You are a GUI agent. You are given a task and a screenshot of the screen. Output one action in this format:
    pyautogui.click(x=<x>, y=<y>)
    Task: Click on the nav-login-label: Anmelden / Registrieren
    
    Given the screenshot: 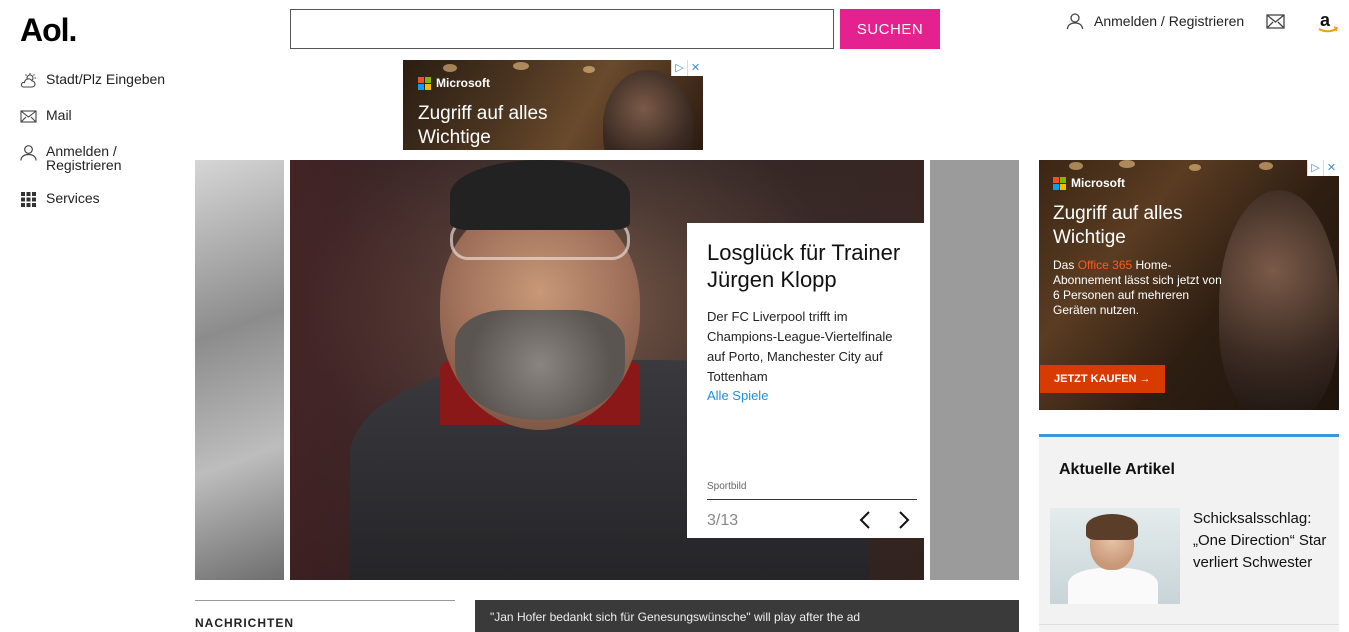 What is the action you would take?
    pyautogui.click(x=84, y=158)
    